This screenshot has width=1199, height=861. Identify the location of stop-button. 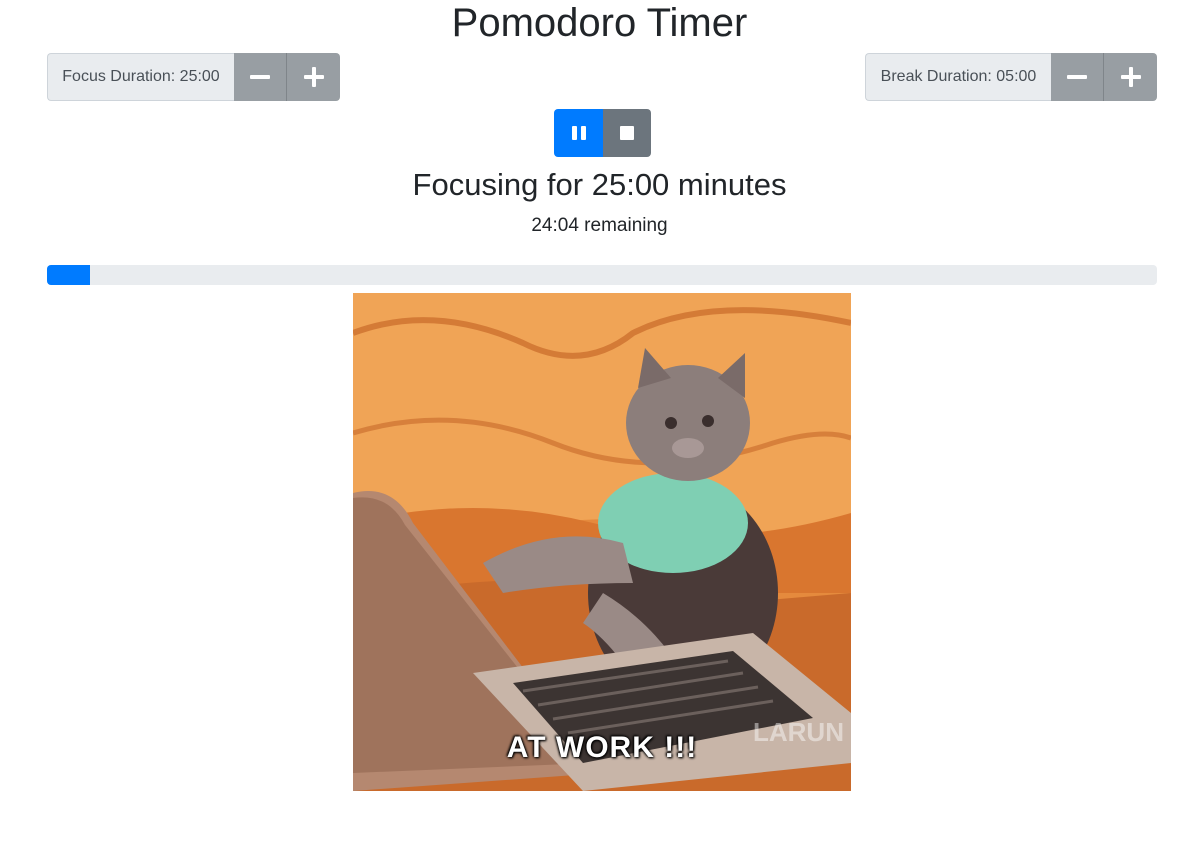
(627, 133).